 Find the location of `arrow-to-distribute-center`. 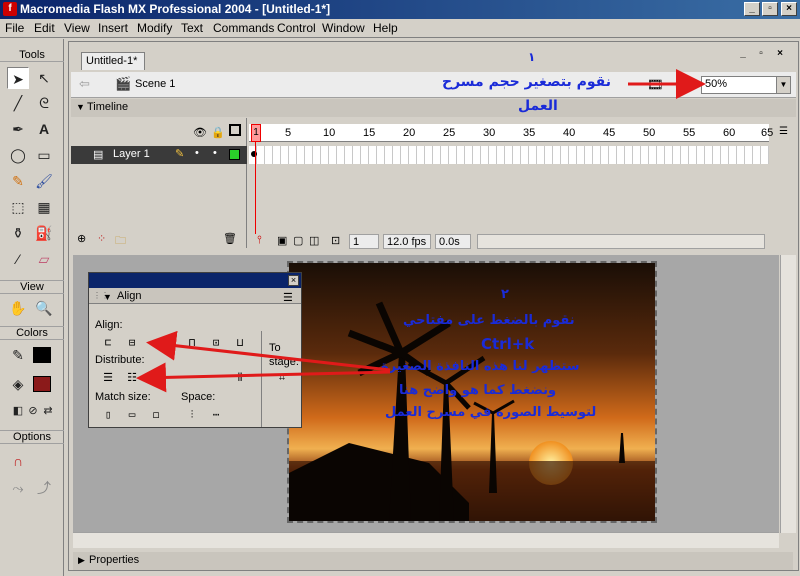

arrow-to-distribute-center is located at coordinates (263, 377).